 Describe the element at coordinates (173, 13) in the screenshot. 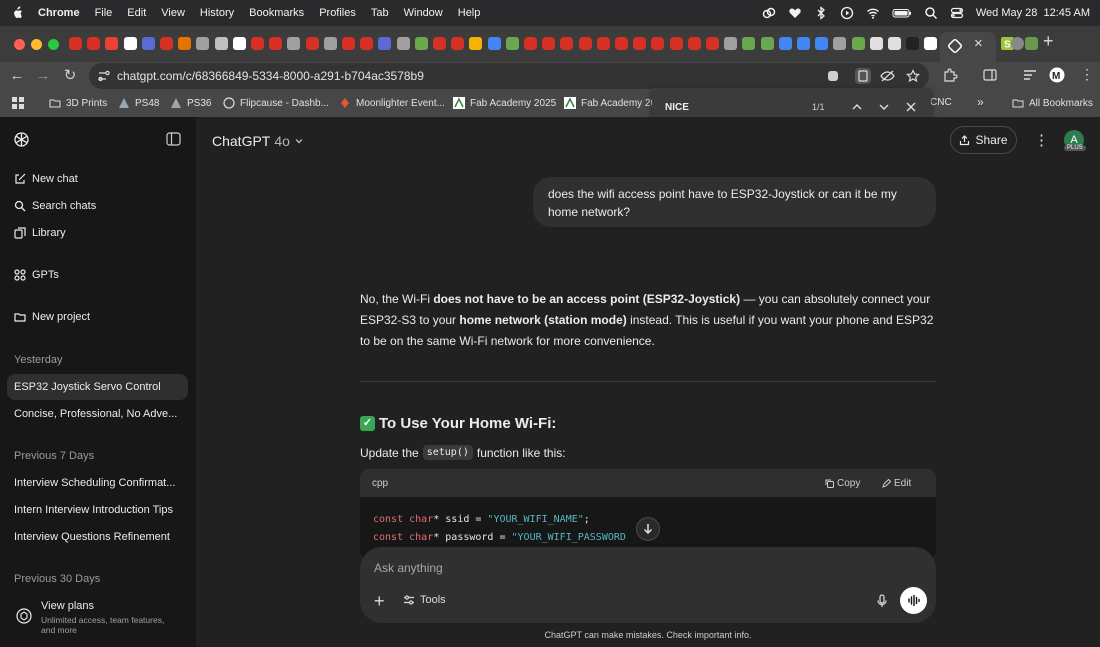

I see `menu-view: View` at that location.